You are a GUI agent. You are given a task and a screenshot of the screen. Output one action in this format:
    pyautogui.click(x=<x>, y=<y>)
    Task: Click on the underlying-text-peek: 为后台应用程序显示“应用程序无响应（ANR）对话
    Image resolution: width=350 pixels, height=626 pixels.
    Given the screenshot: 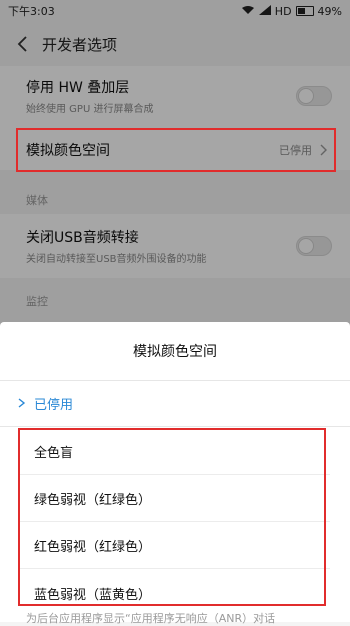 What is the action you would take?
    pyautogui.click(x=151, y=618)
    